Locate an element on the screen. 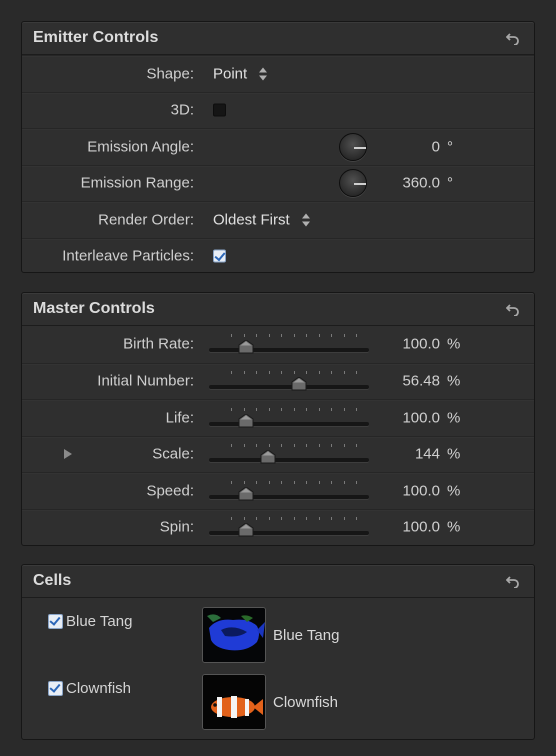  shape-label: Shape: is located at coordinates (170, 74).